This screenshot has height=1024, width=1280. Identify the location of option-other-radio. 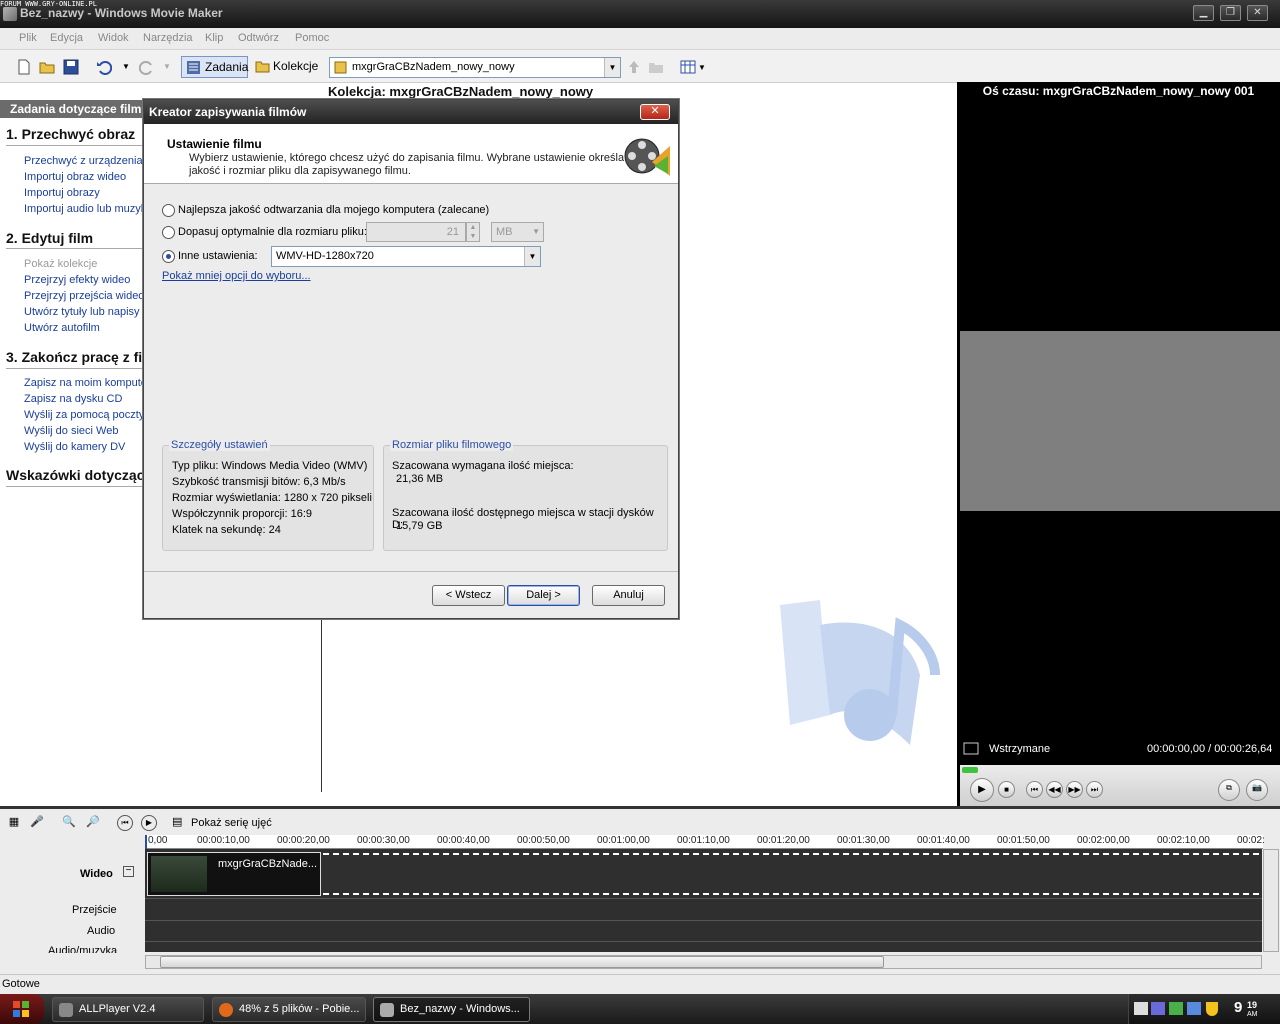
(168, 256).